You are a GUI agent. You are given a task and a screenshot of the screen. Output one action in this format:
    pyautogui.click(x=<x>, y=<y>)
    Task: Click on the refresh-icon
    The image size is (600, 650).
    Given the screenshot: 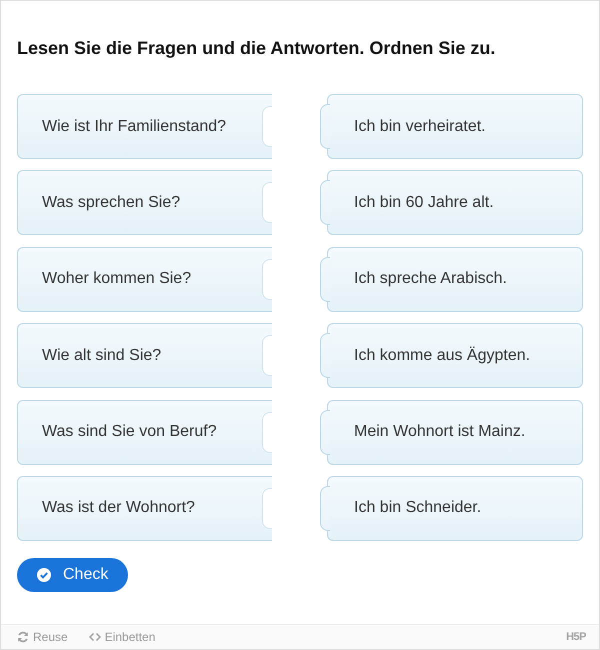 What is the action you would take?
    pyautogui.click(x=23, y=637)
    